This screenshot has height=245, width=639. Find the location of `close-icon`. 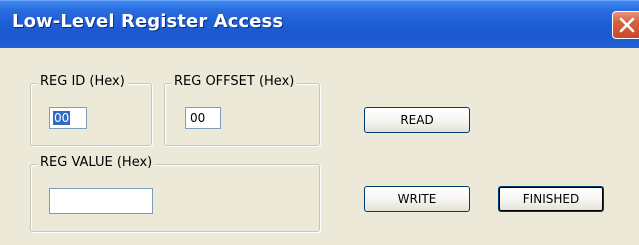

close-icon is located at coordinates (627, 25).